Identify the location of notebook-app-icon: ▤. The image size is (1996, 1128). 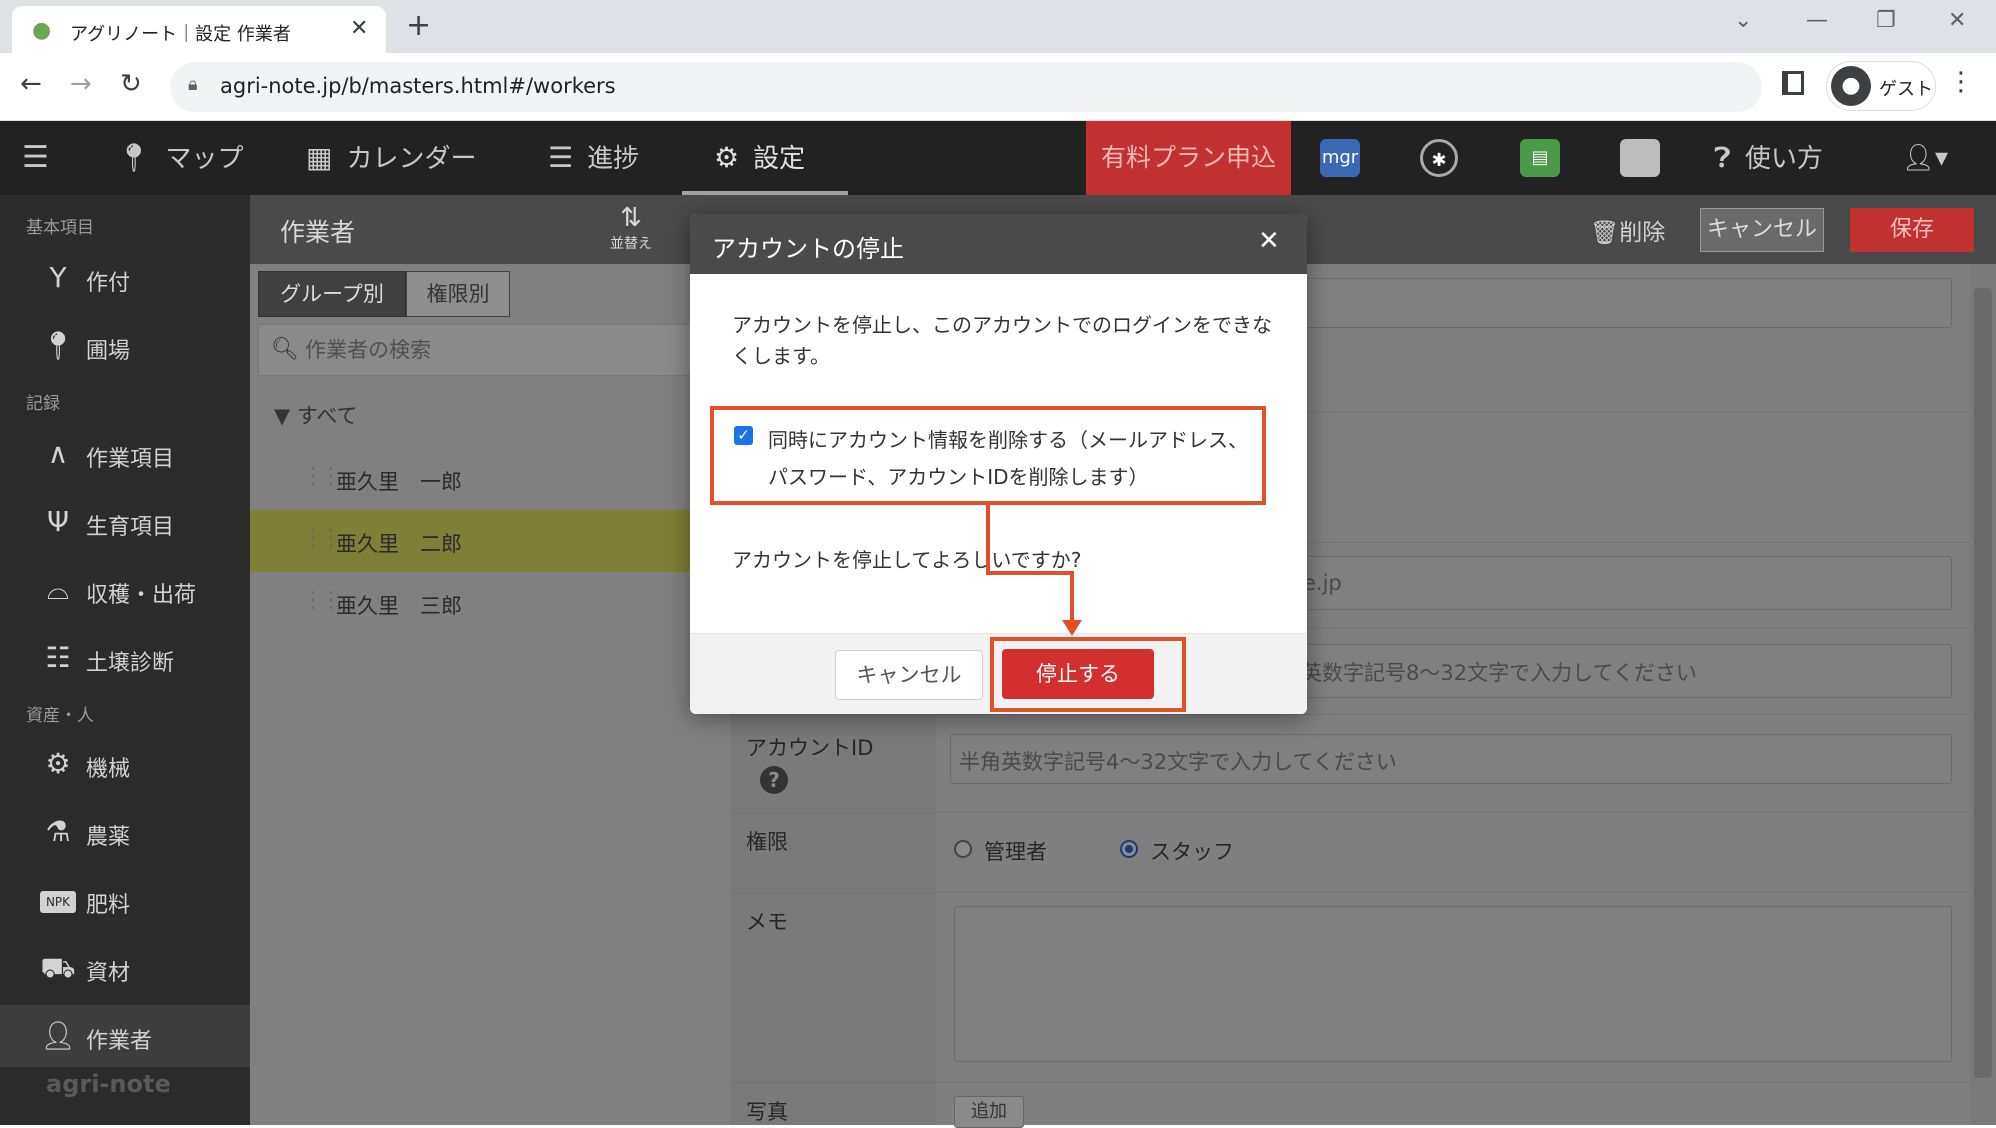
(1540, 158).